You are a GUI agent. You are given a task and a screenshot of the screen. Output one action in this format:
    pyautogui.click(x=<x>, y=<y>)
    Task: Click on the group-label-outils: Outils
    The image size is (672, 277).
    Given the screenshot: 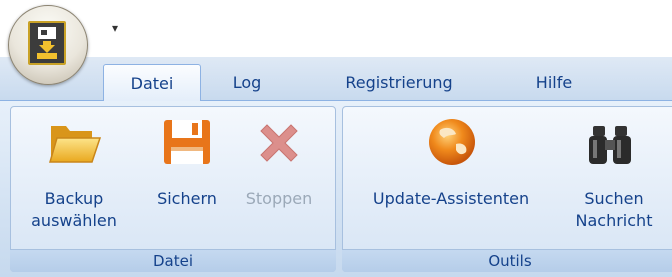 What is the action you would take?
    pyautogui.click(x=507, y=260)
    